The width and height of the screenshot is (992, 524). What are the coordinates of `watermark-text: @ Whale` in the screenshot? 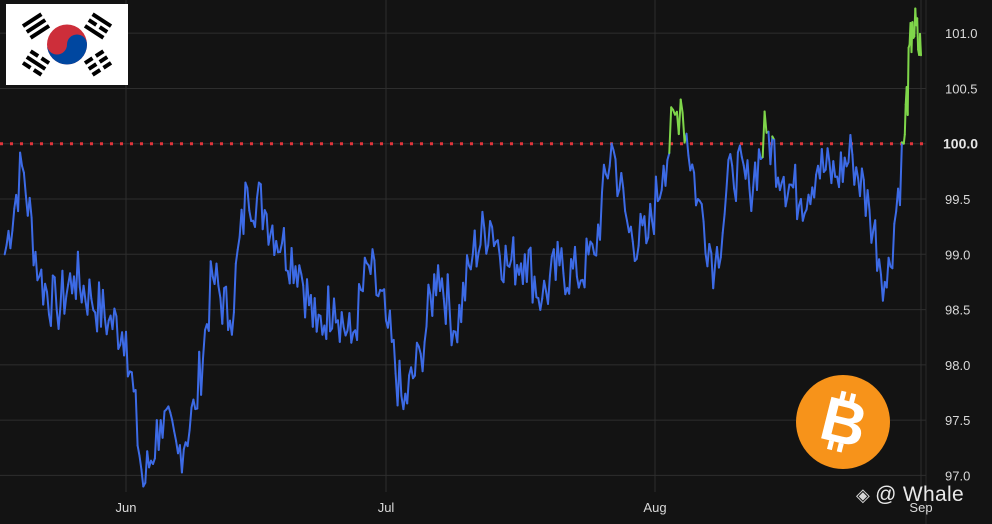 It's located at (919, 494).